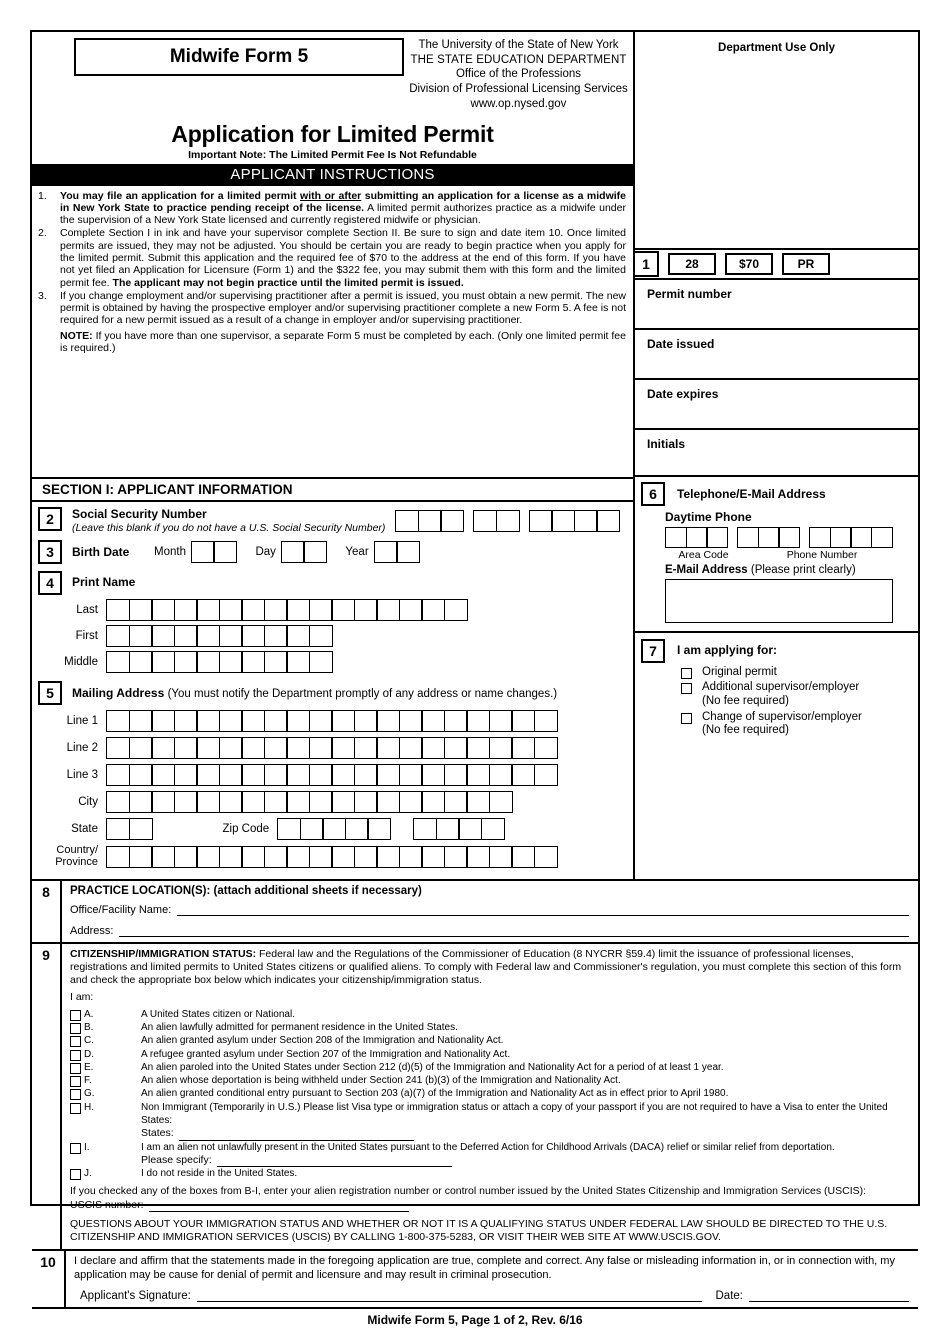 The image size is (950, 1331). I want to click on phone-input-group, so click(776, 537).